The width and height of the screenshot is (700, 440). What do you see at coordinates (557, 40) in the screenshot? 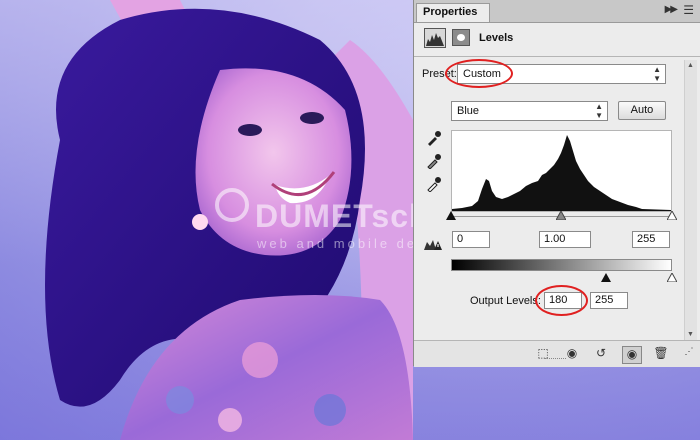
I see `adjustment-header: Levels` at bounding box center [557, 40].